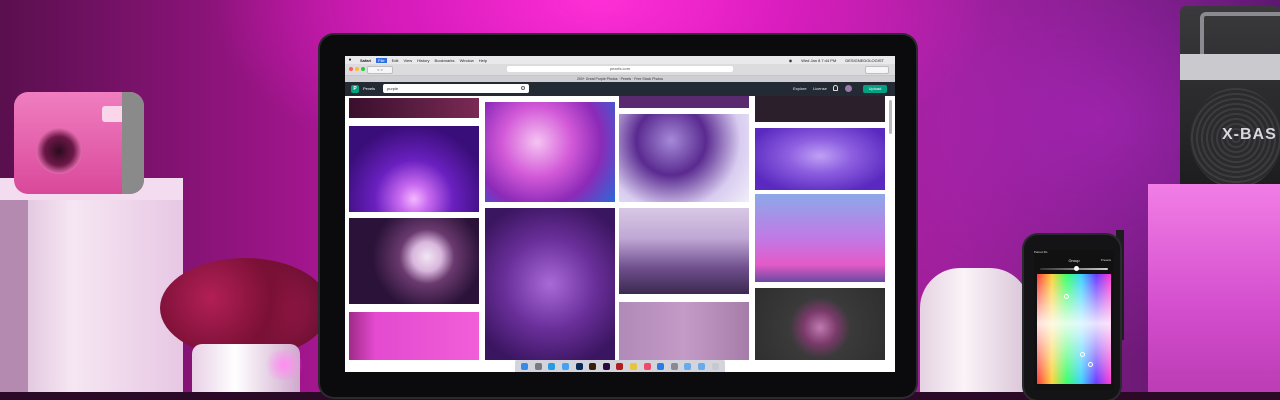  What do you see at coordinates (133, 143) in the screenshot?
I see `camera-grip` at bounding box center [133, 143].